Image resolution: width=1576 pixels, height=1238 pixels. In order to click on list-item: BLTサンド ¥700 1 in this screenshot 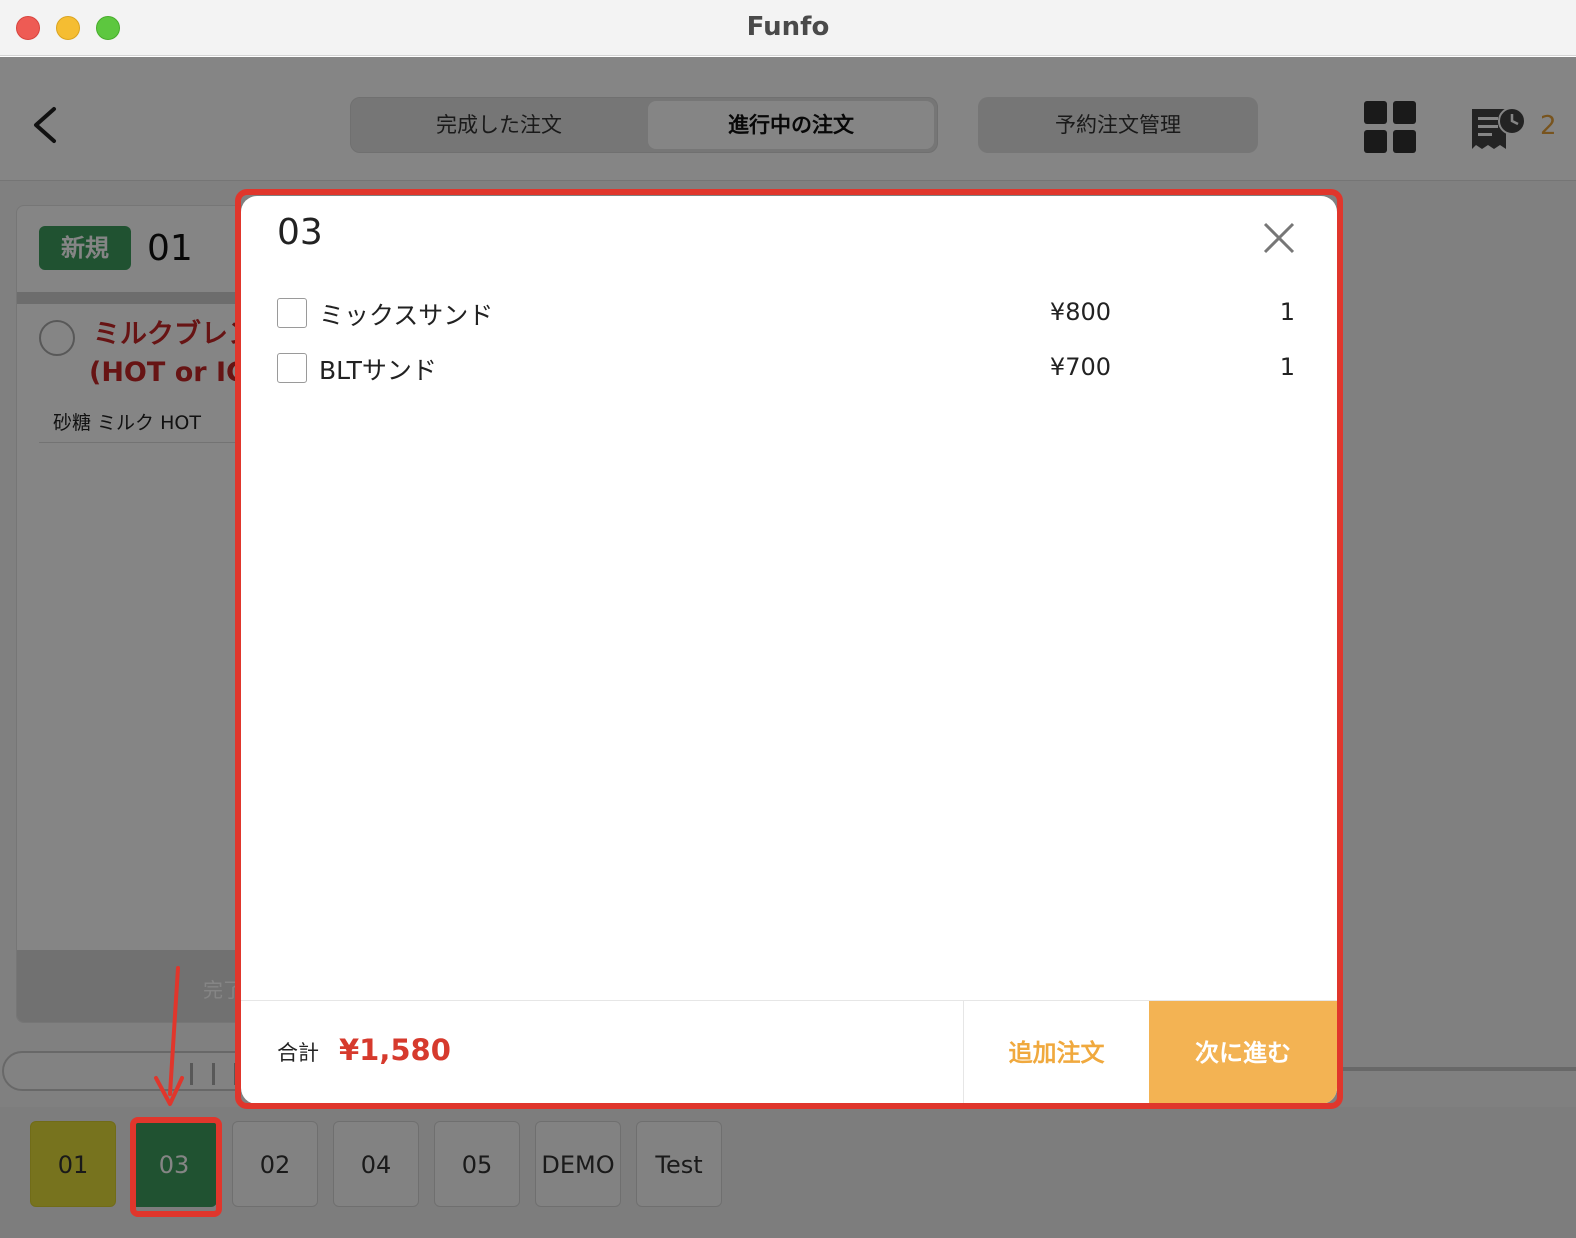, I will do `click(789, 369)`.